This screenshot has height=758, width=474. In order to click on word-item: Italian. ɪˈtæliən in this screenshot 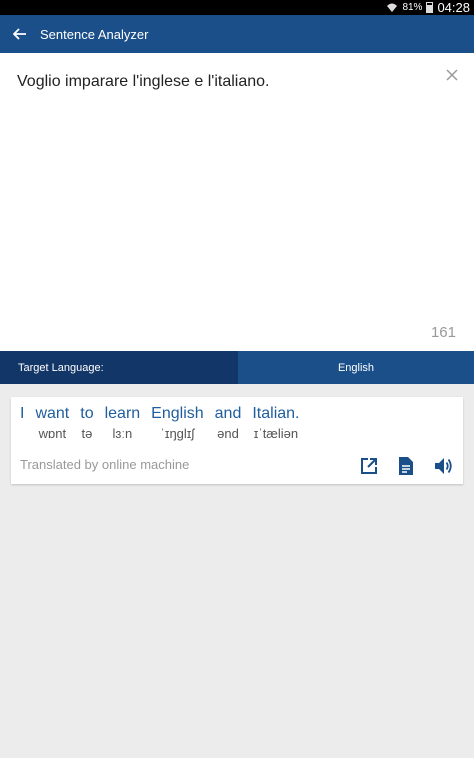, I will do `click(275, 423)`.